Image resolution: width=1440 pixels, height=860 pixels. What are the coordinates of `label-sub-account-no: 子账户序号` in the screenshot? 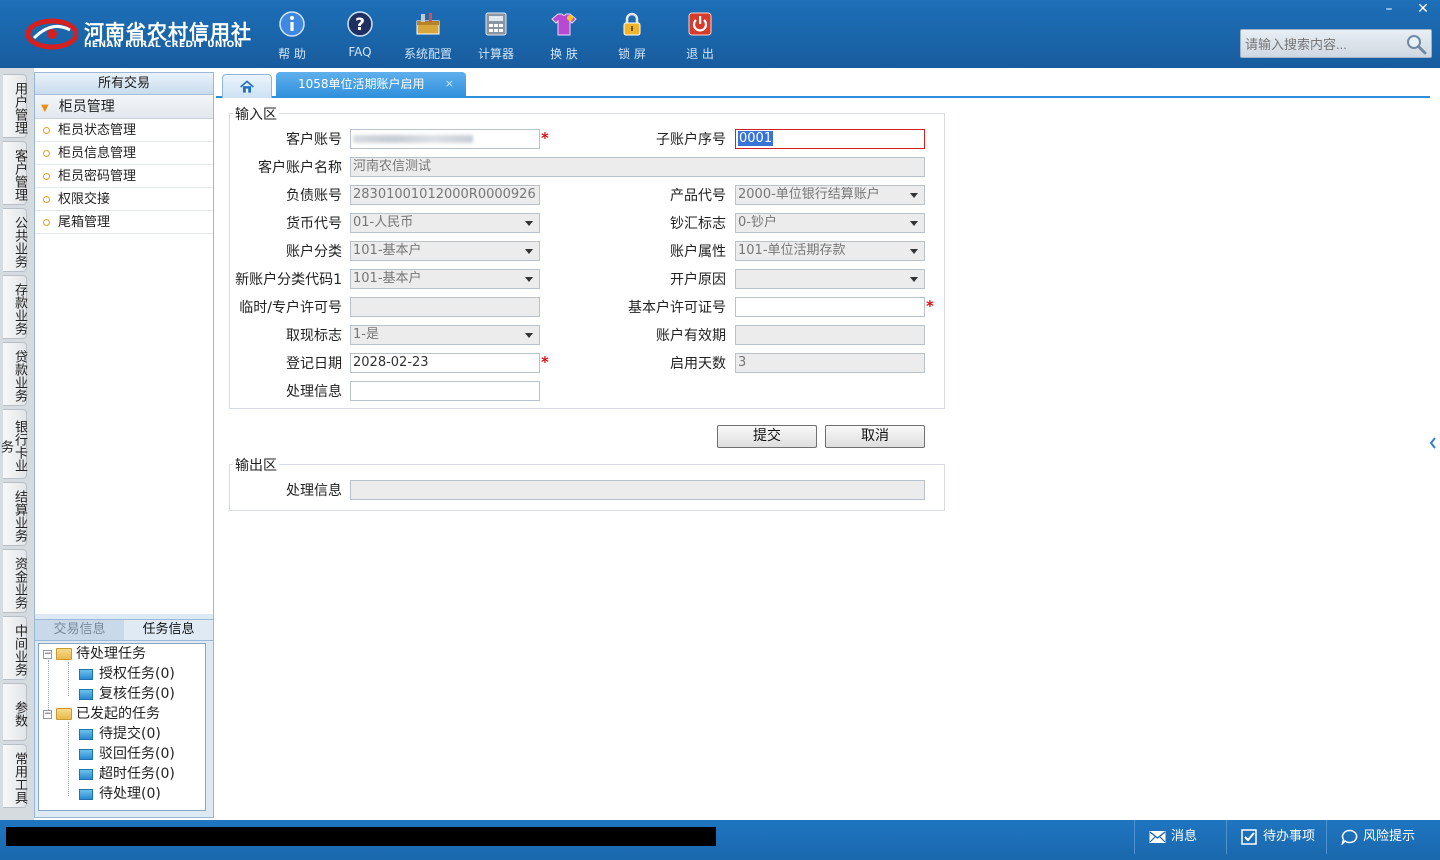 It's located at (691, 140).